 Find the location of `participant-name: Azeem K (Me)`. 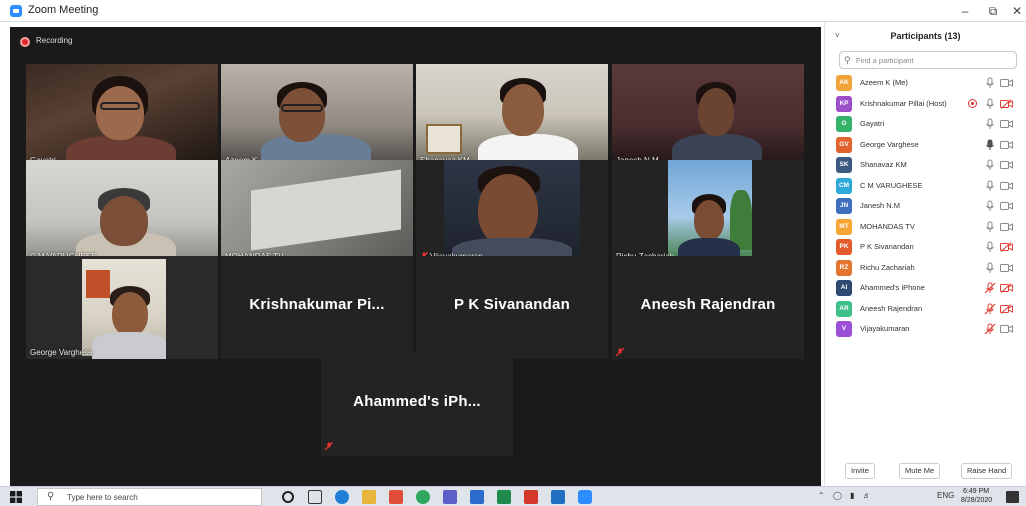

participant-name: Azeem K (Me) is located at coordinates (884, 82).